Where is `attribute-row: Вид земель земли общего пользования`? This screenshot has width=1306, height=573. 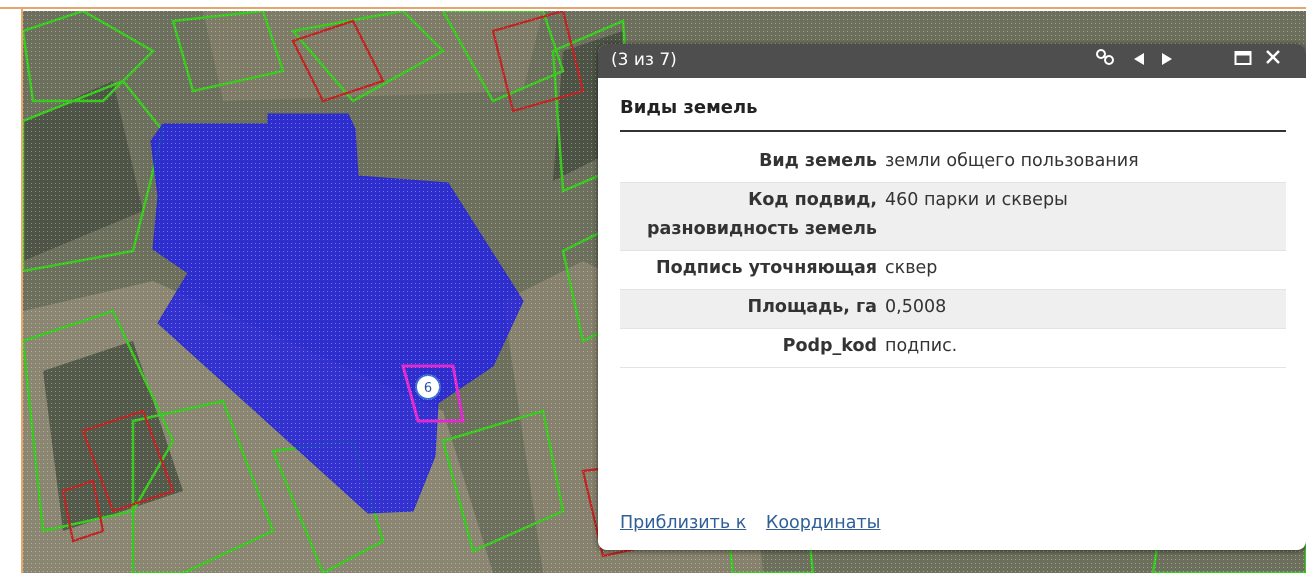
attribute-row: Вид земель земли общего пользования is located at coordinates (953, 163).